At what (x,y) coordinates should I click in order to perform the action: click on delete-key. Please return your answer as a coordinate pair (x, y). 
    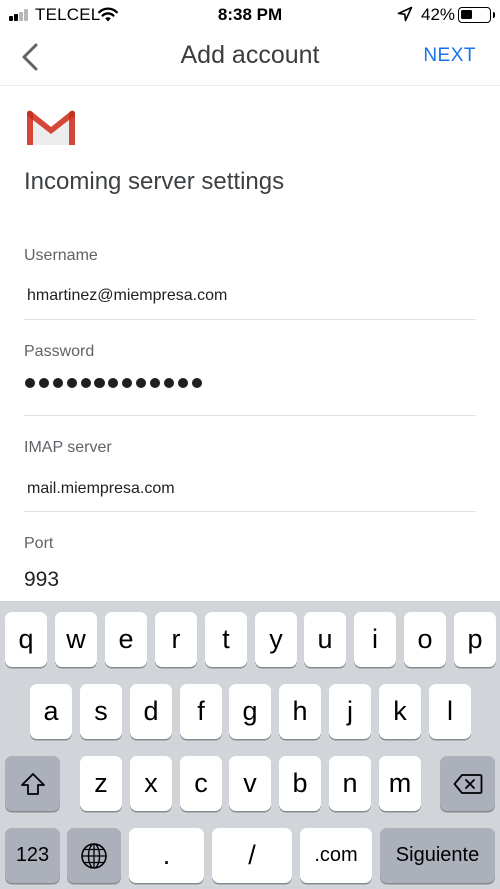
    Looking at the image, I should click on (467, 783).